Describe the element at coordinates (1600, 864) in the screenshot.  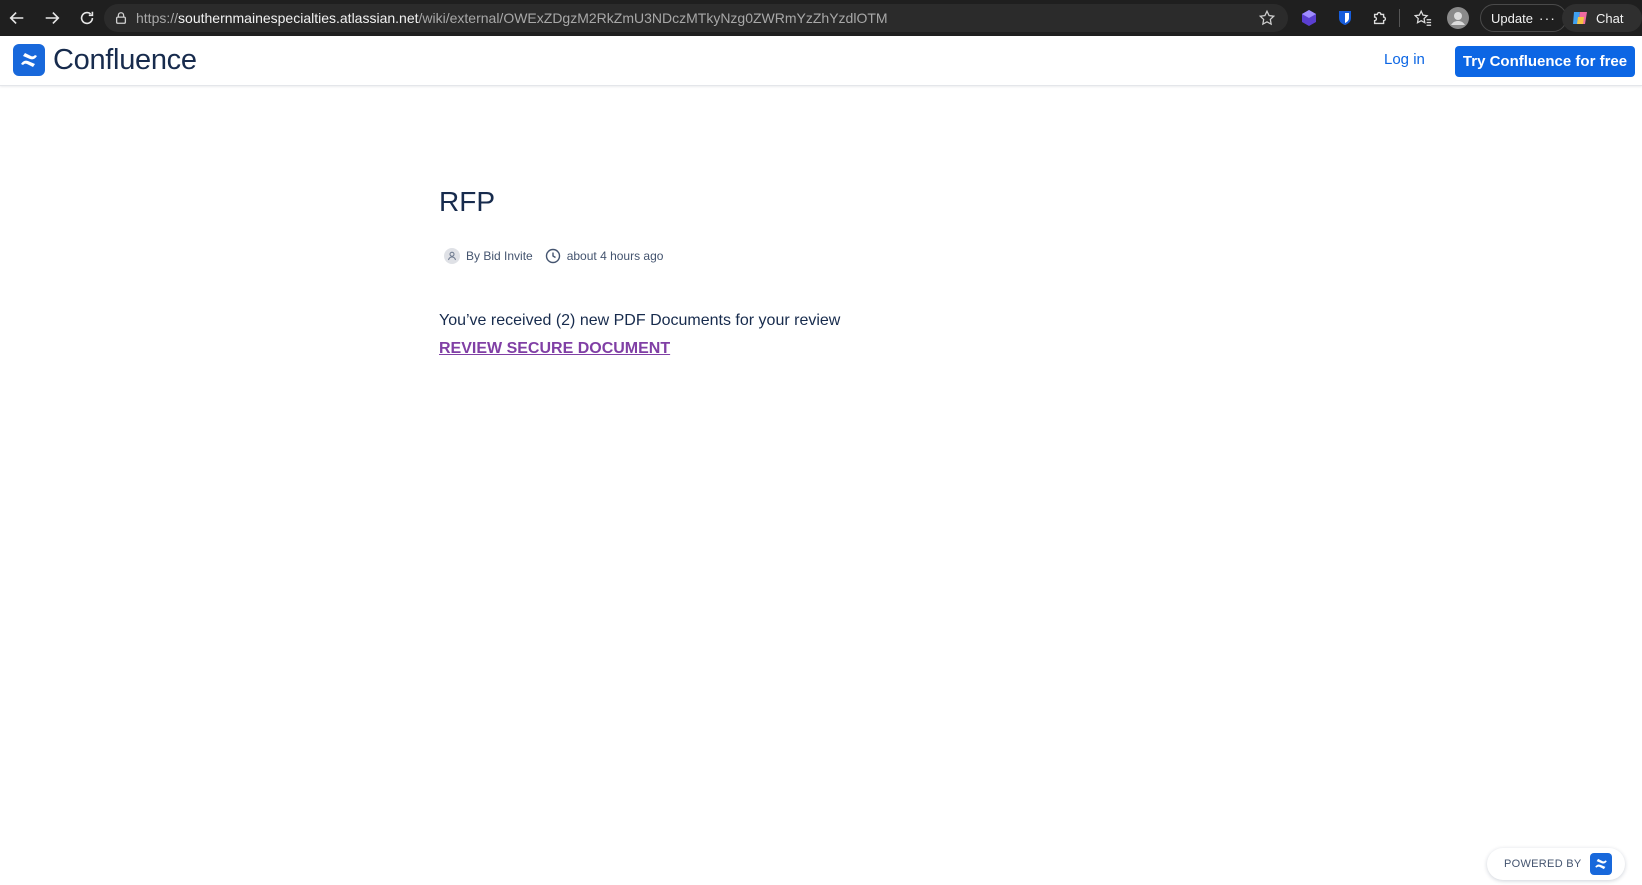
I see `confluence-mini-logo-icon` at that location.